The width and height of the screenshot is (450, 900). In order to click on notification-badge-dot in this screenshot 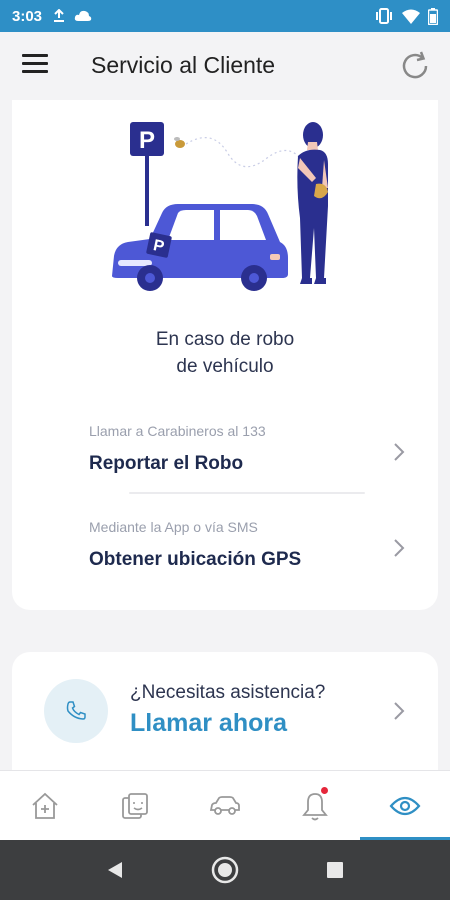, I will do `click(324, 790)`.